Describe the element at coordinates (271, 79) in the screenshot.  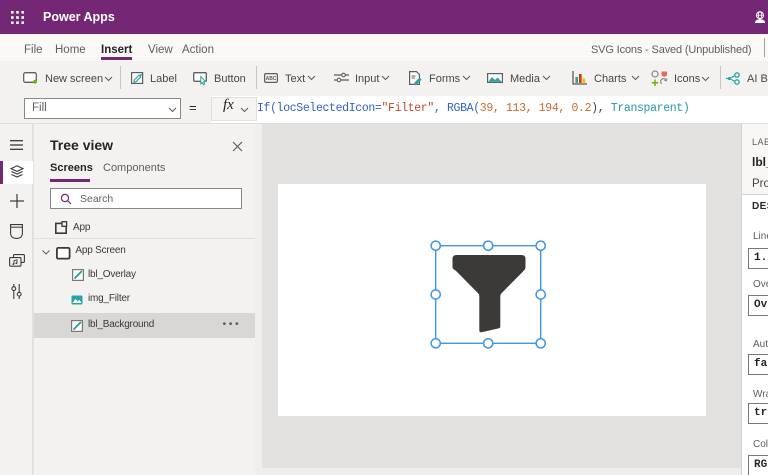
I see `svg-text: ABC` at that location.